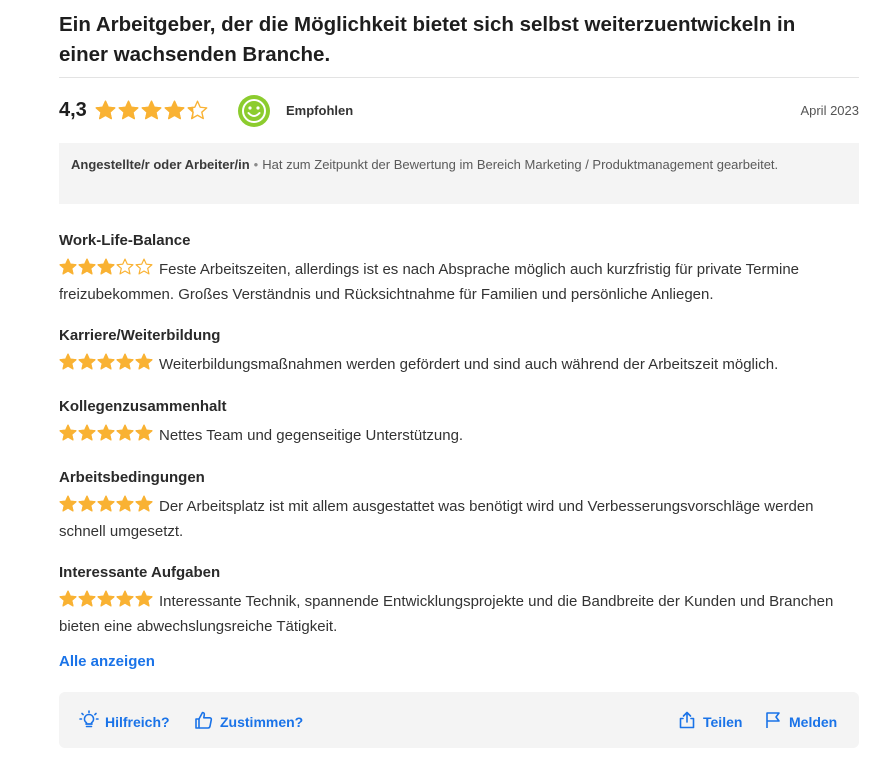 The height and width of the screenshot is (758, 892). I want to click on thumbs-up-icon, so click(204, 721).